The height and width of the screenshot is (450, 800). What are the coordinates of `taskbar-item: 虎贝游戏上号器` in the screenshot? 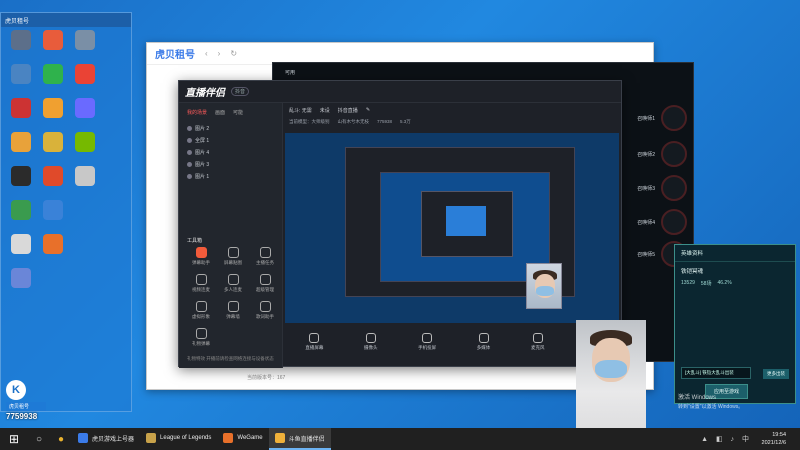 It's located at (106, 439).